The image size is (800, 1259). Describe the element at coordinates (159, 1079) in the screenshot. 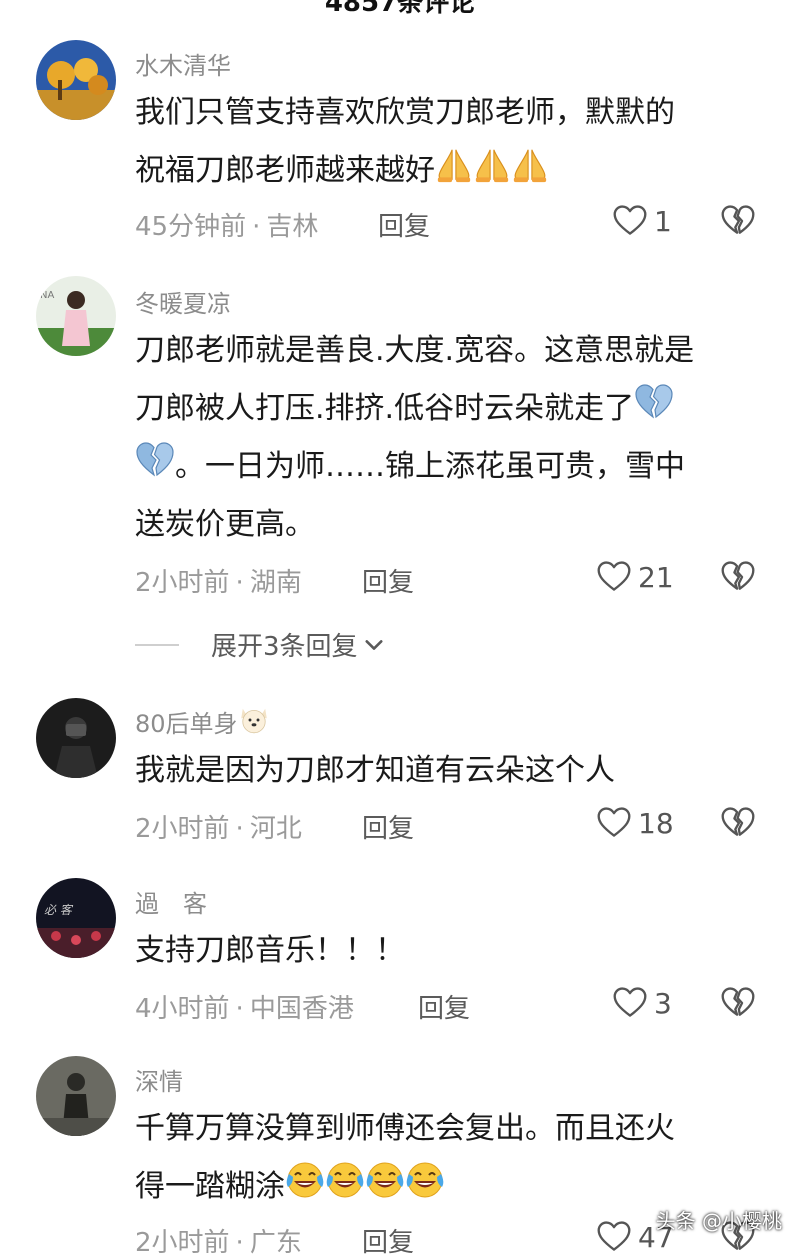

I see `username: 深情` at that location.